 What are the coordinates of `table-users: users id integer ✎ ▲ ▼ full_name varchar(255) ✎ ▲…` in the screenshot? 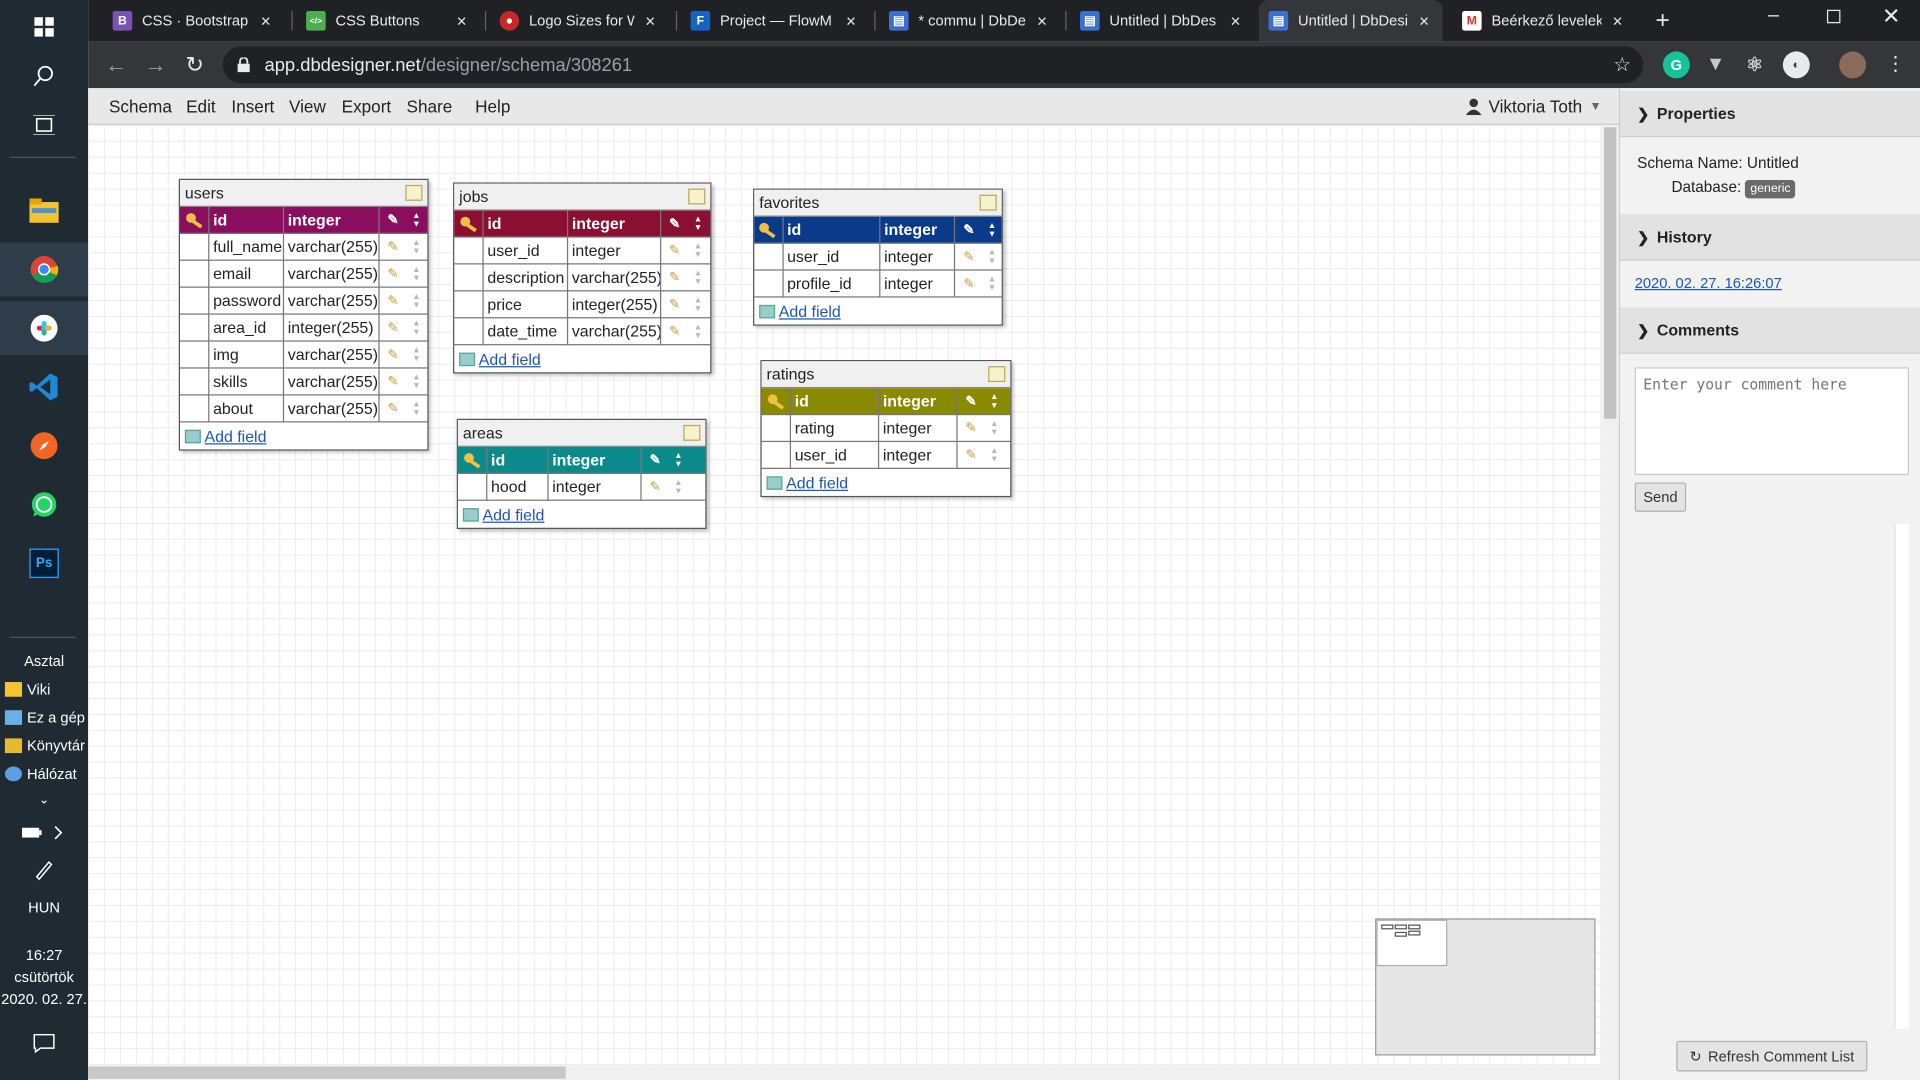 It's located at (303, 314).